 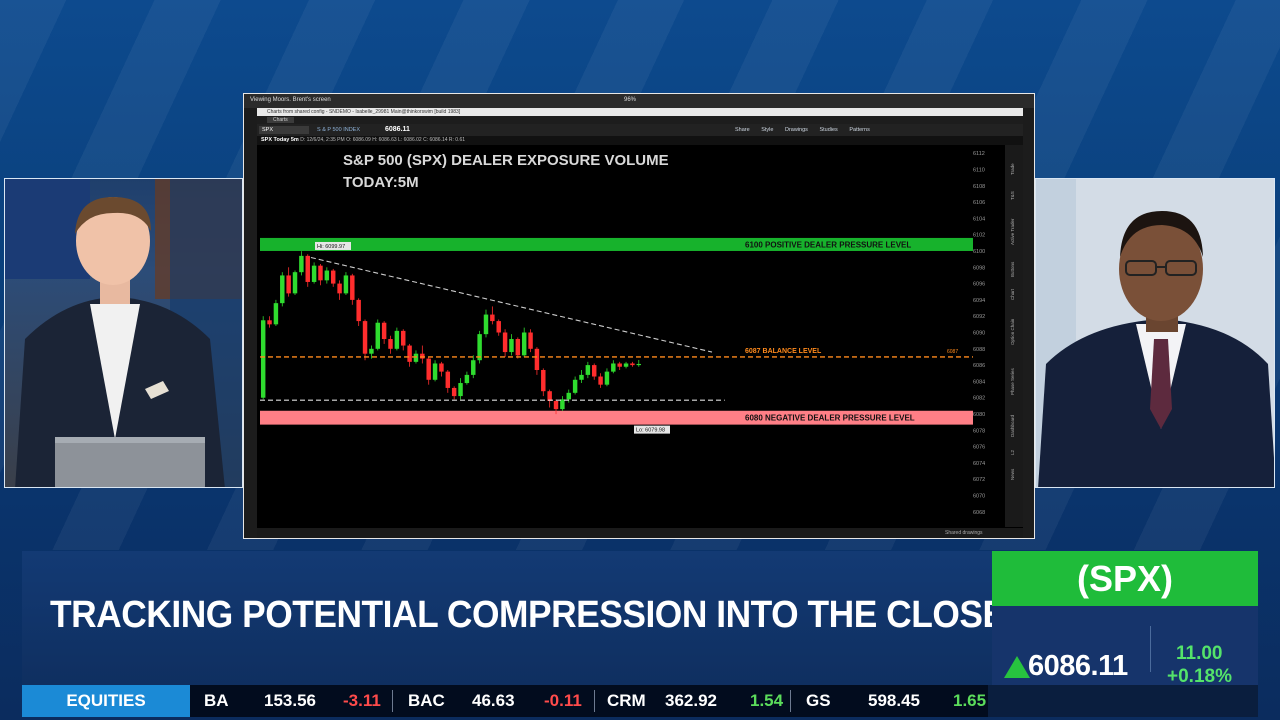 What do you see at coordinates (979, 154) in the screenshot?
I see `y-tick-label: 6112` at bounding box center [979, 154].